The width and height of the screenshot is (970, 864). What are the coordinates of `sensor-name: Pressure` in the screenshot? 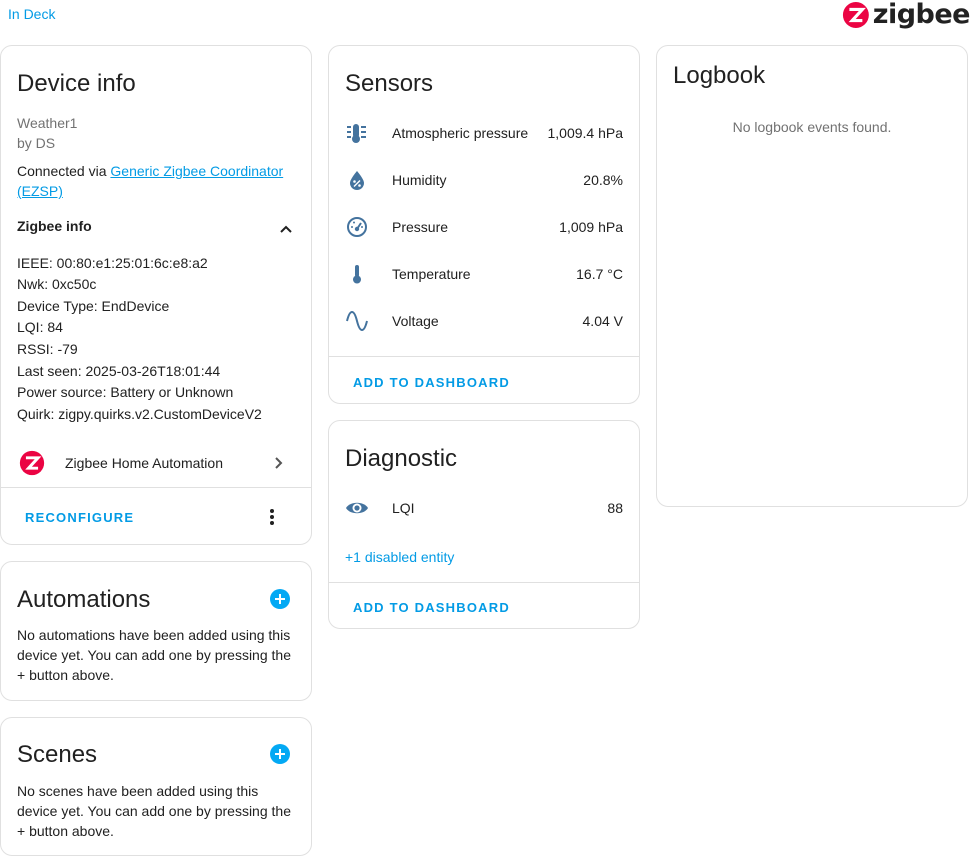 It's located at (420, 227).